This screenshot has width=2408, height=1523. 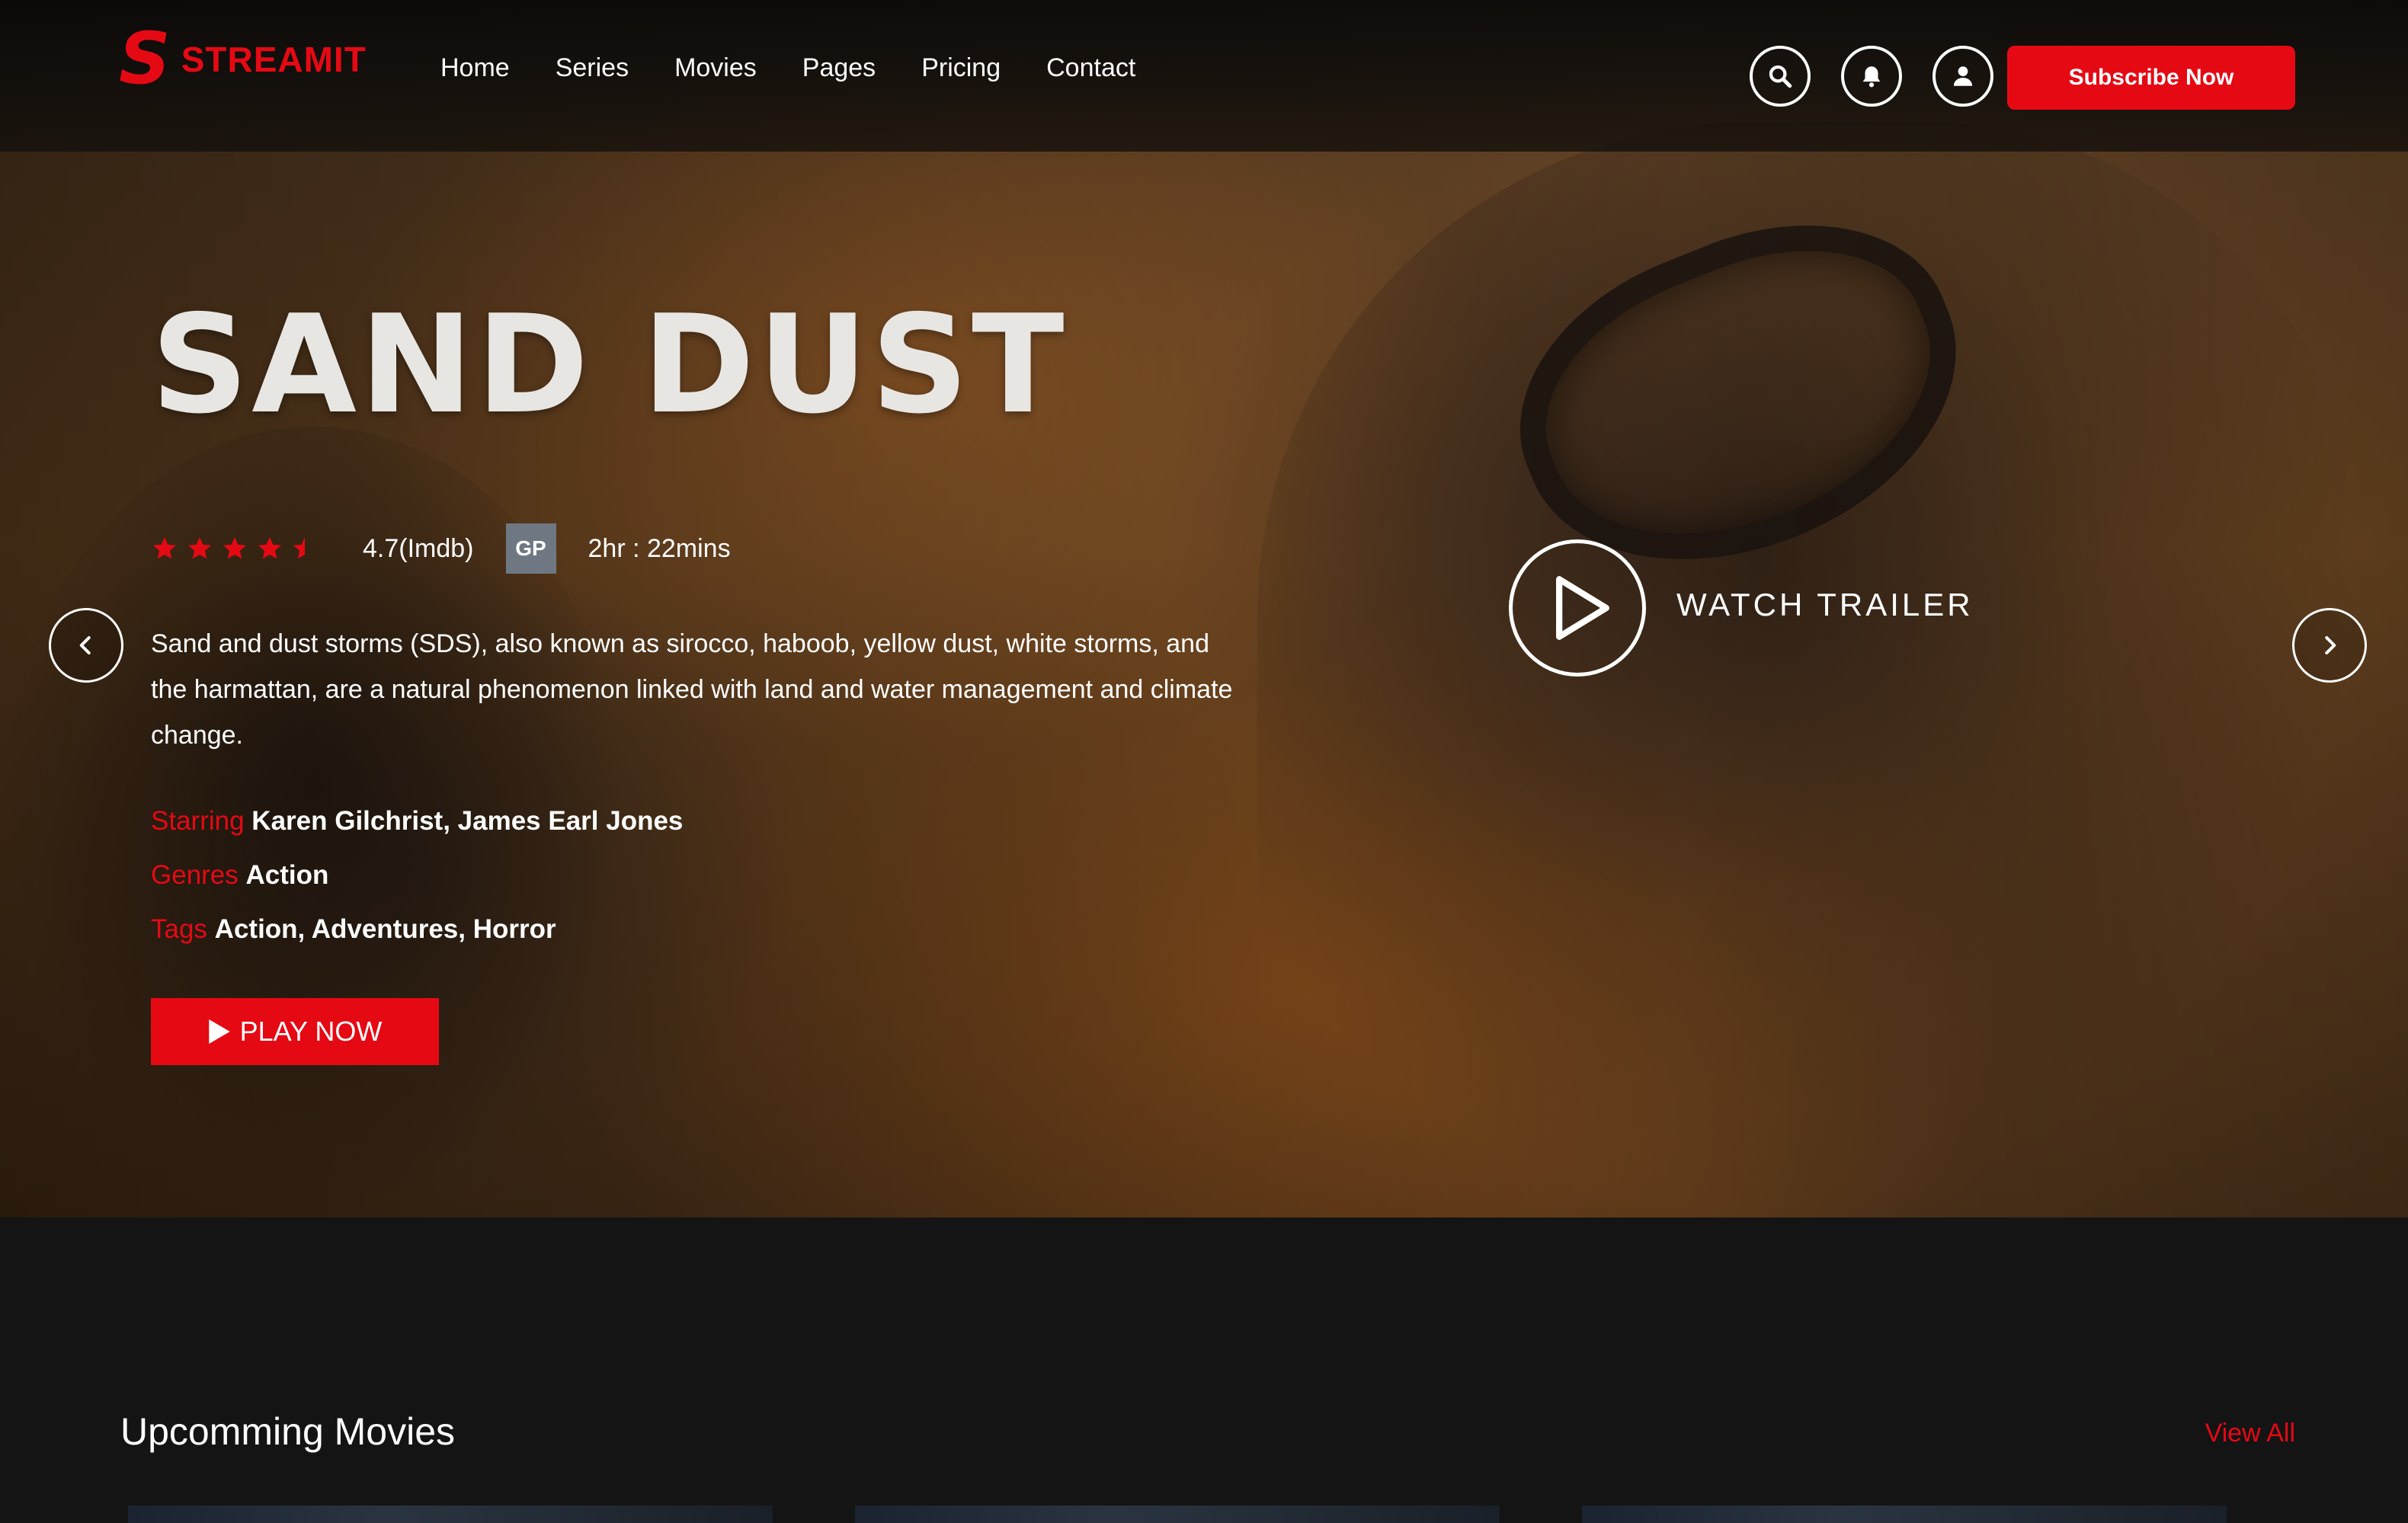 What do you see at coordinates (195, 875) in the screenshot?
I see `genres-label: Genres` at bounding box center [195, 875].